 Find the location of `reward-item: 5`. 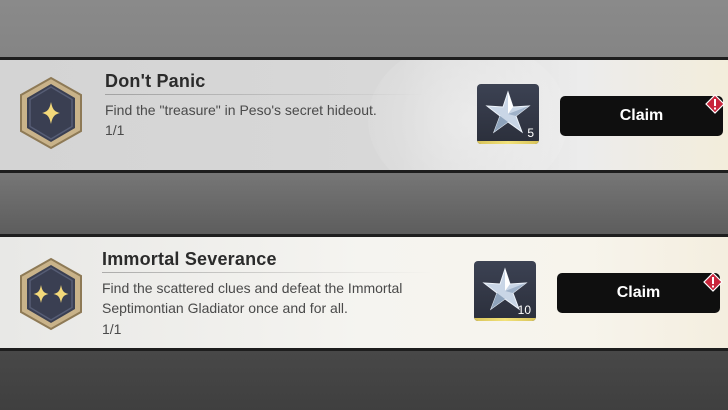

reward-item: 5 is located at coordinates (508, 114).